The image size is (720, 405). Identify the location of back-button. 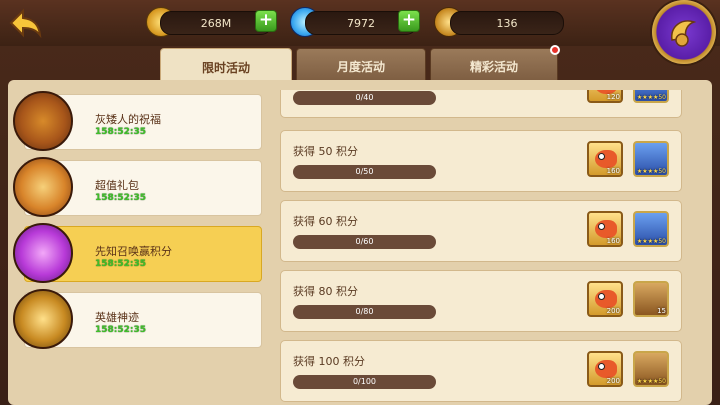
(26, 23).